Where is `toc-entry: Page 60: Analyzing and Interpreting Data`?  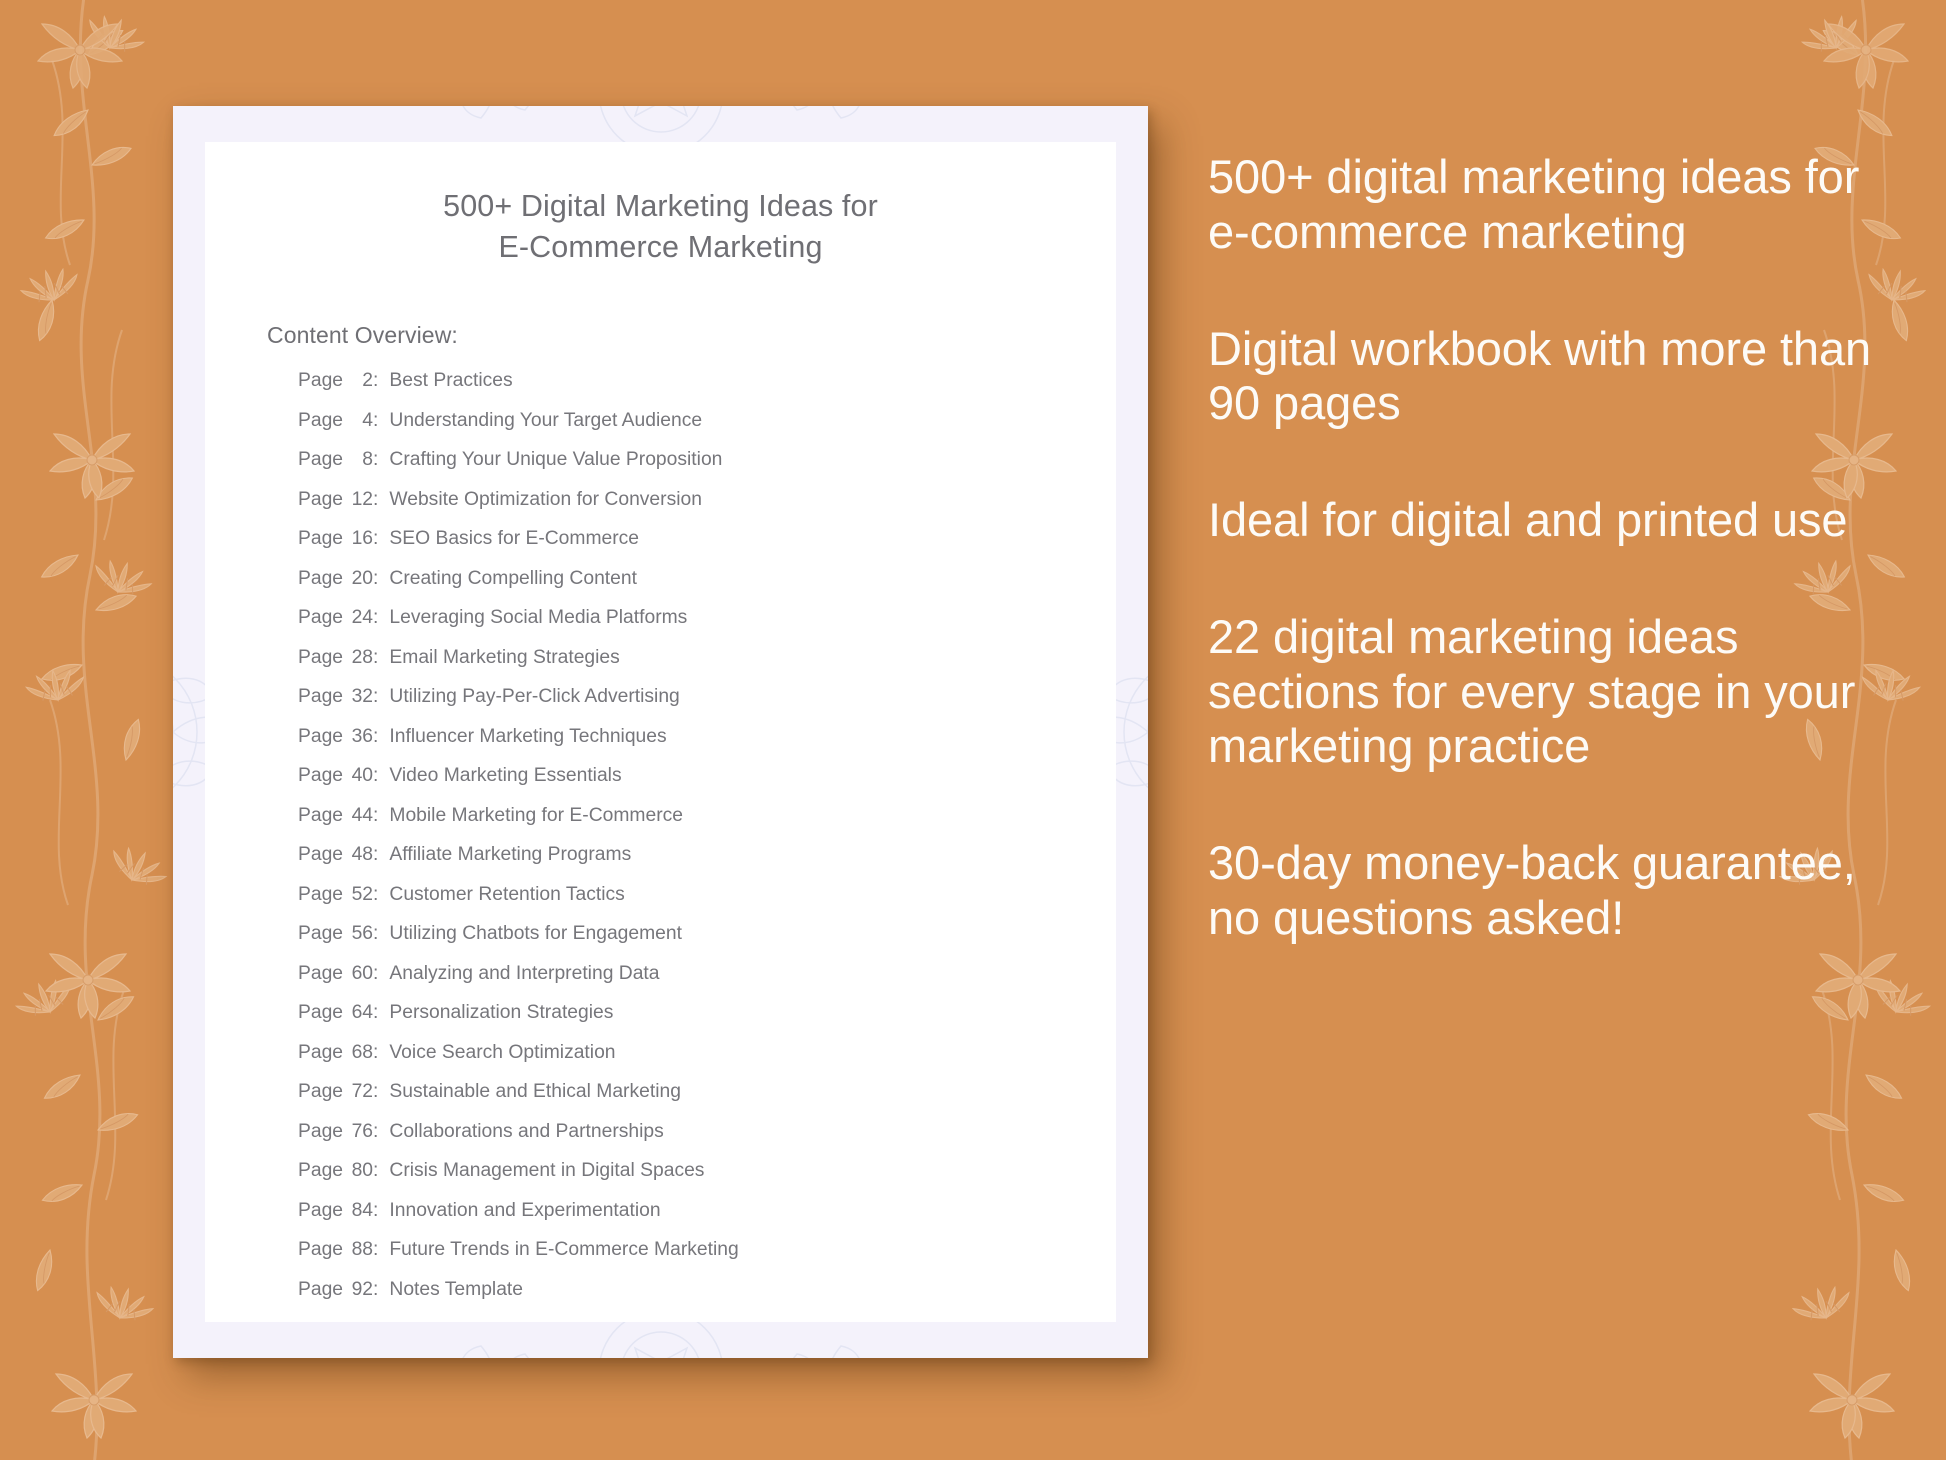
toc-entry: Page 60: Analyzing and Interpreting Data is located at coordinates (660, 983).